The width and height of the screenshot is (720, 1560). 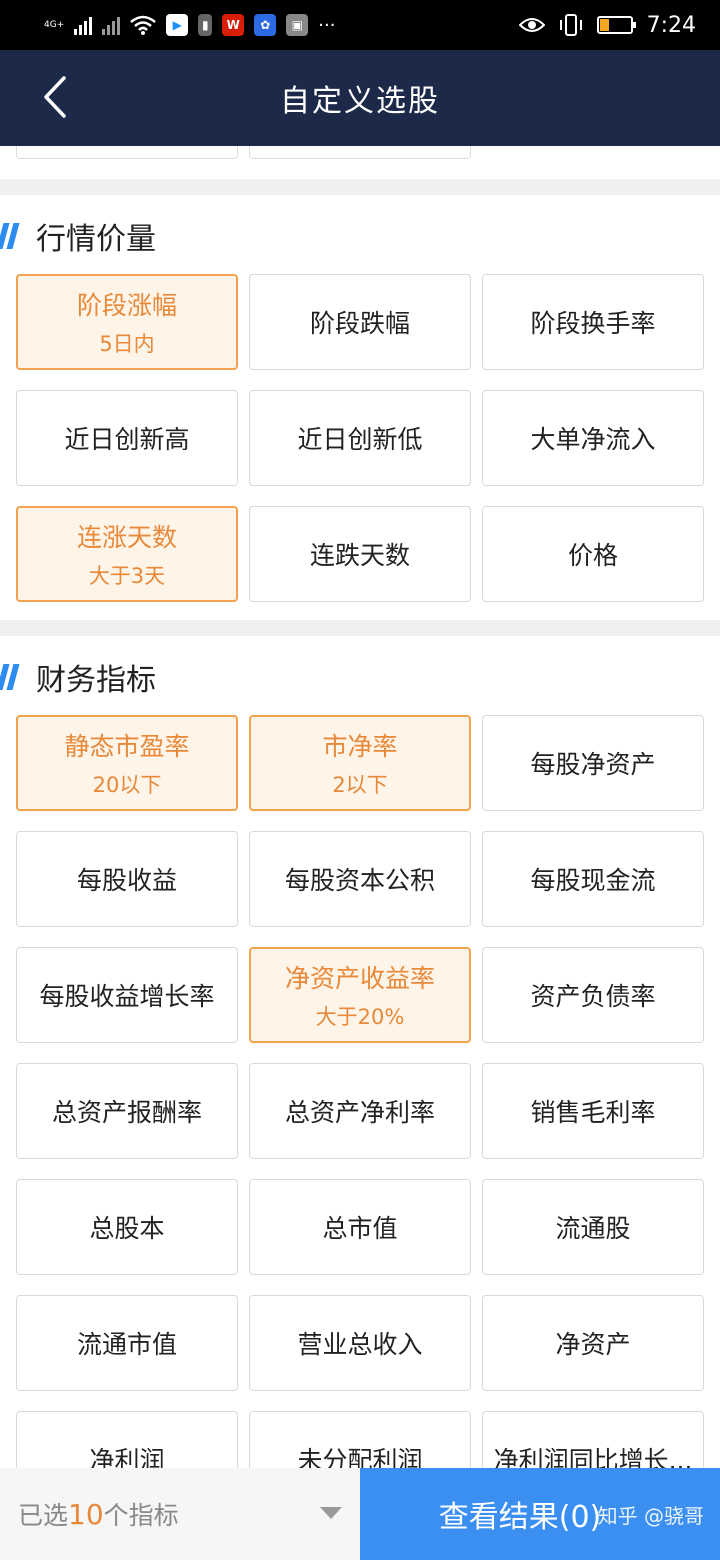 I want to click on indicator-label: 每股收益, so click(x=126, y=880).